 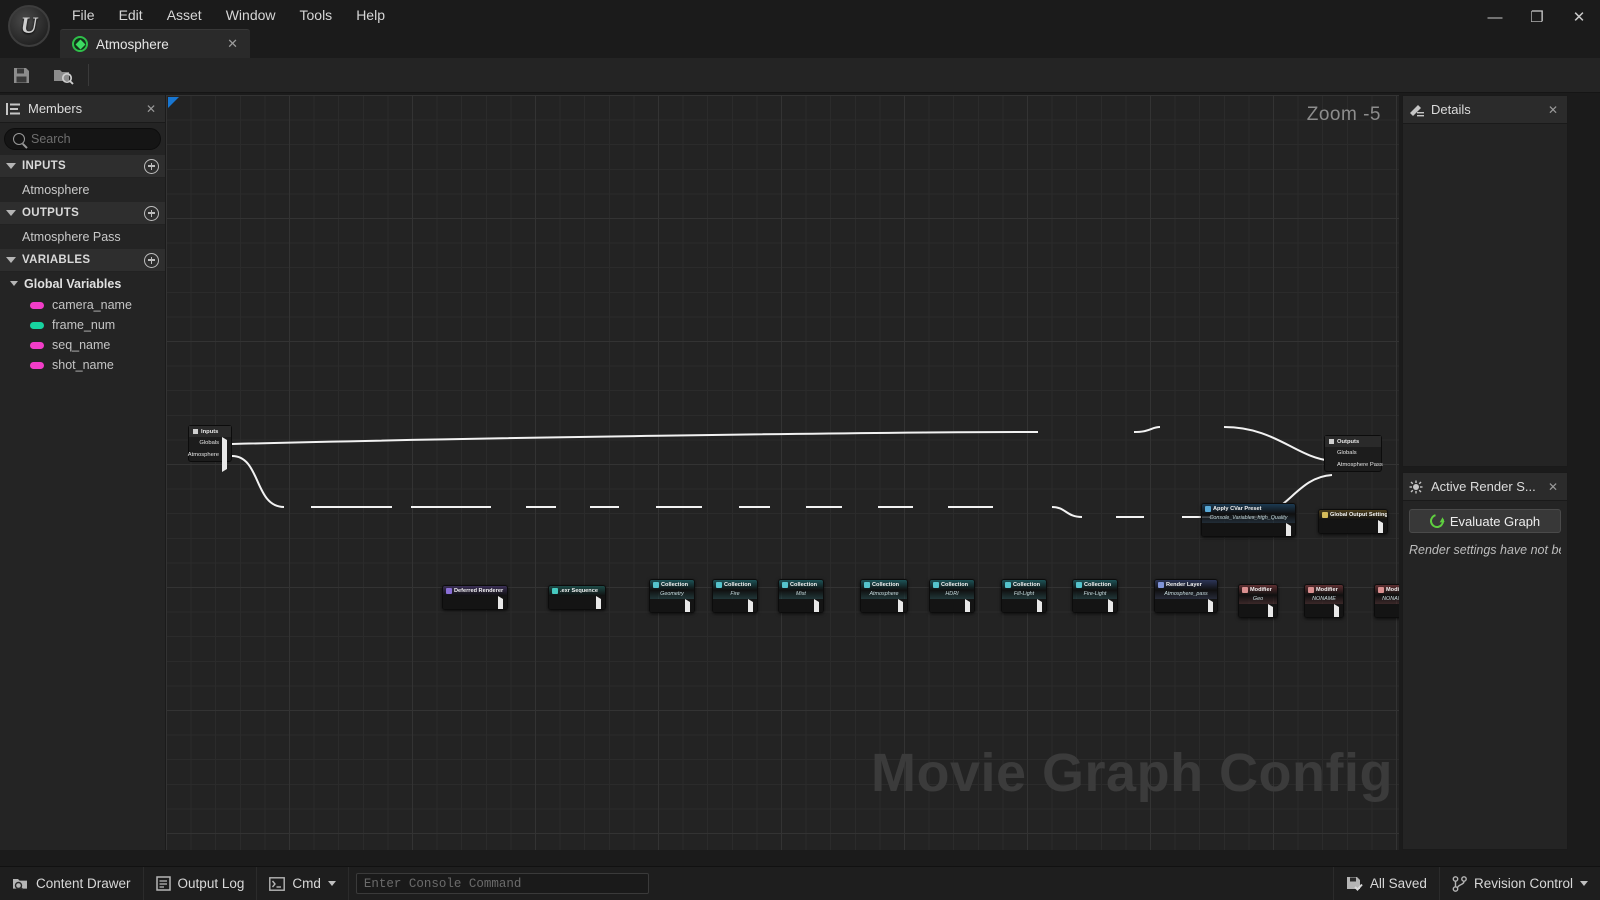 I want to click on variable-frame-num: frame_num, so click(x=82, y=325).